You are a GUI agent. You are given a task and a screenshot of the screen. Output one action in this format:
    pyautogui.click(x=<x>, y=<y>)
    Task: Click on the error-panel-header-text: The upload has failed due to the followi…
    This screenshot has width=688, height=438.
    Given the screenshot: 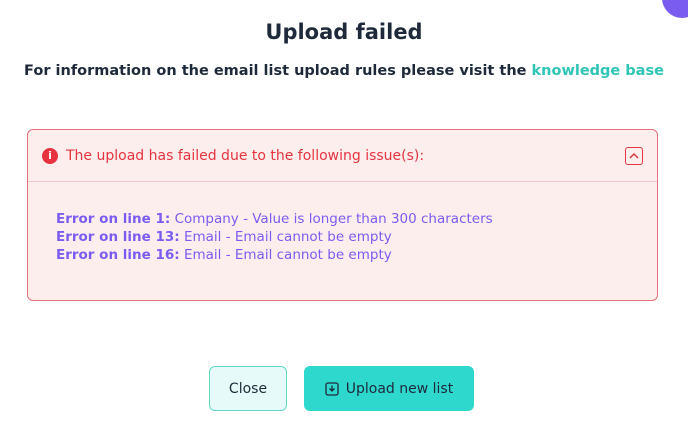 What is the action you would take?
    pyautogui.click(x=245, y=155)
    